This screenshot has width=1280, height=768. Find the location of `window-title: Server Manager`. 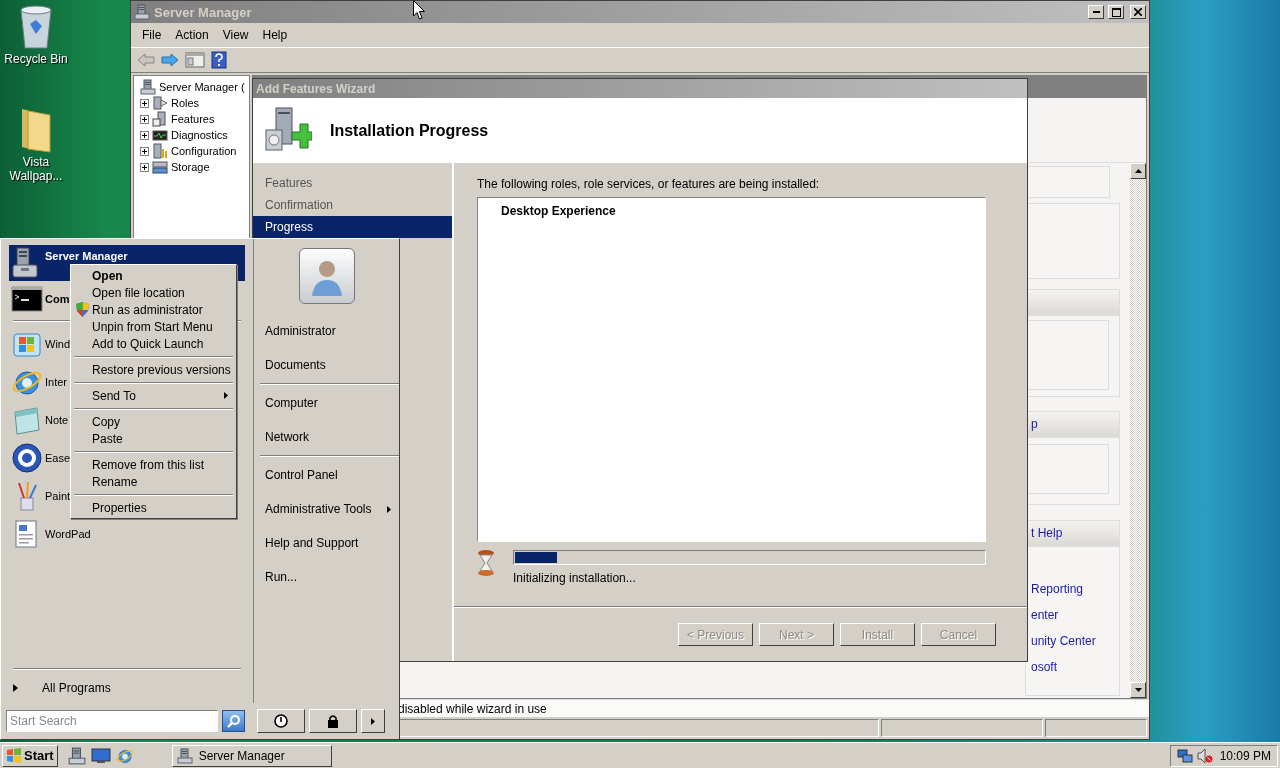

window-title: Server Manager is located at coordinates (203, 12).